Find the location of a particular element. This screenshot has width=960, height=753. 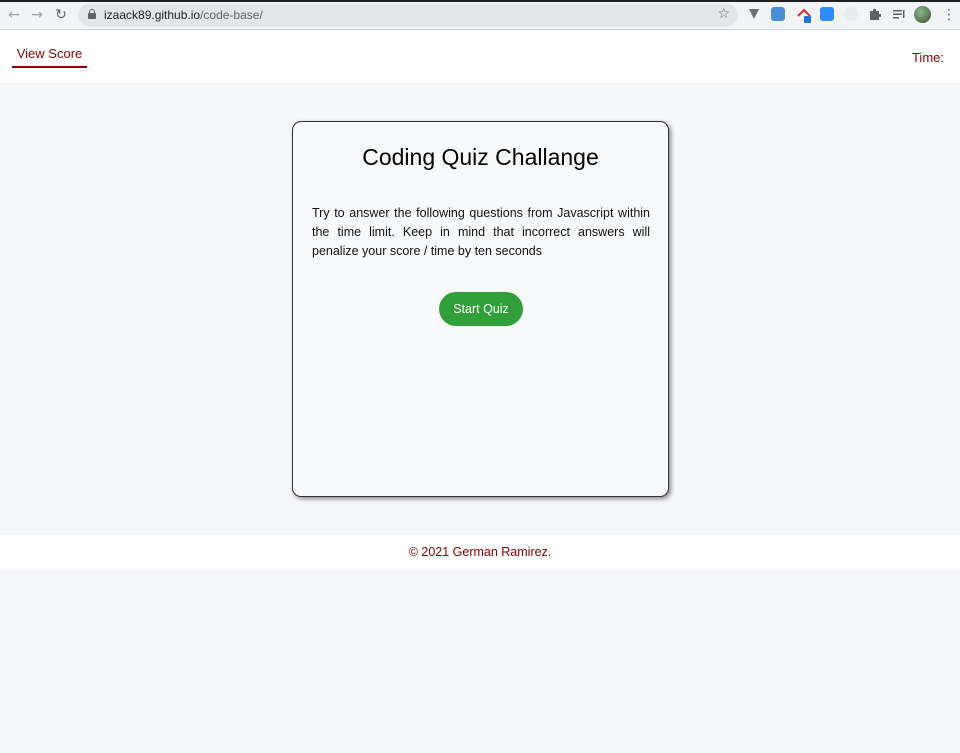

lock-icon is located at coordinates (92, 14).